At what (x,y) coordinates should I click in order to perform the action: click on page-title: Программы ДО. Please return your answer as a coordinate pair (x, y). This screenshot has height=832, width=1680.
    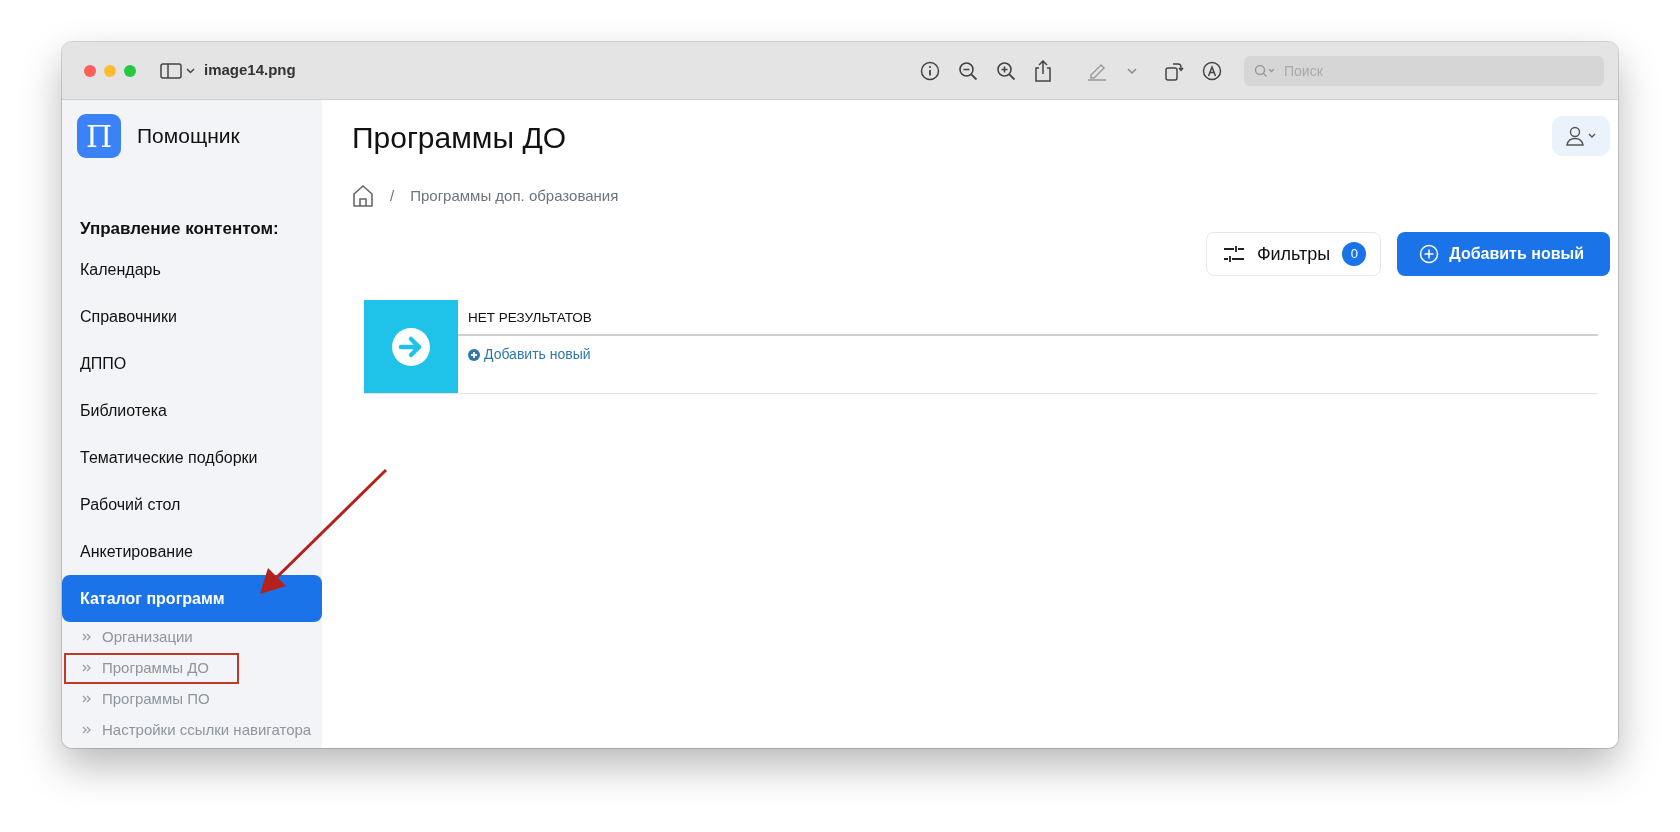
    Looking at the image, I should click on (459, 138).